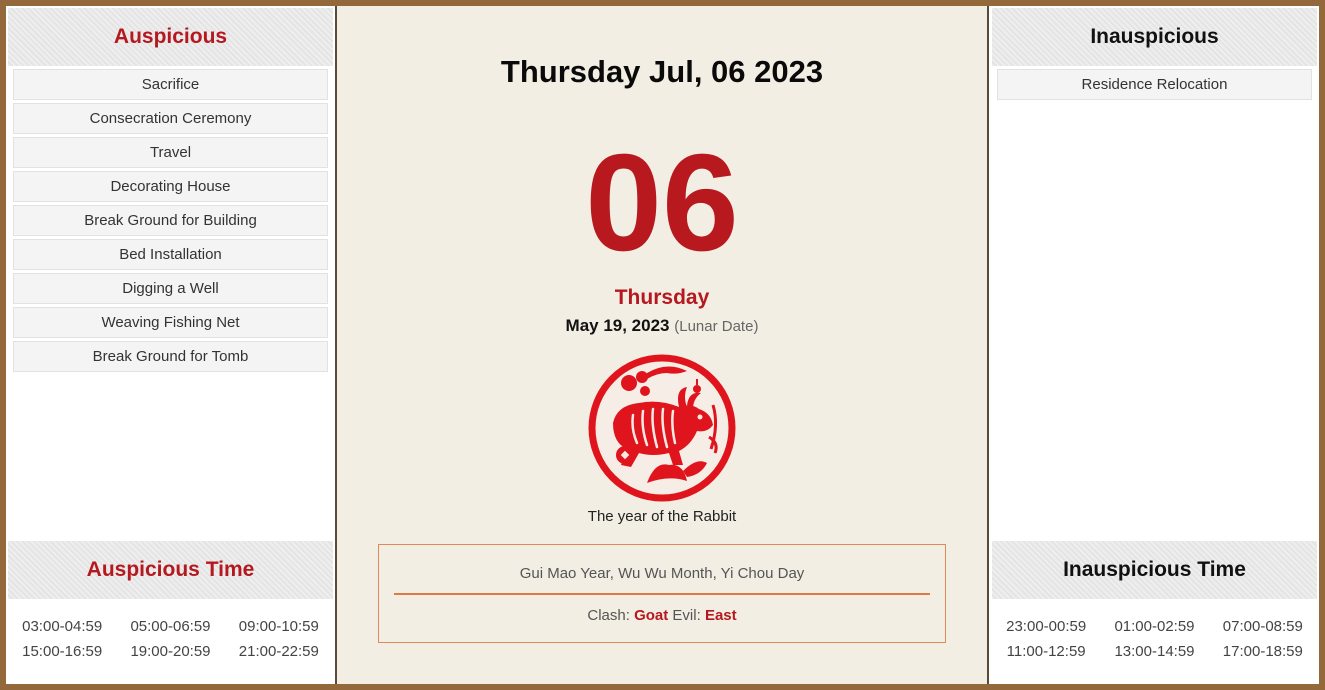 The width and height of the screenshot is (1325, 690). I want to click on day-number: 06, so click(662, 203).